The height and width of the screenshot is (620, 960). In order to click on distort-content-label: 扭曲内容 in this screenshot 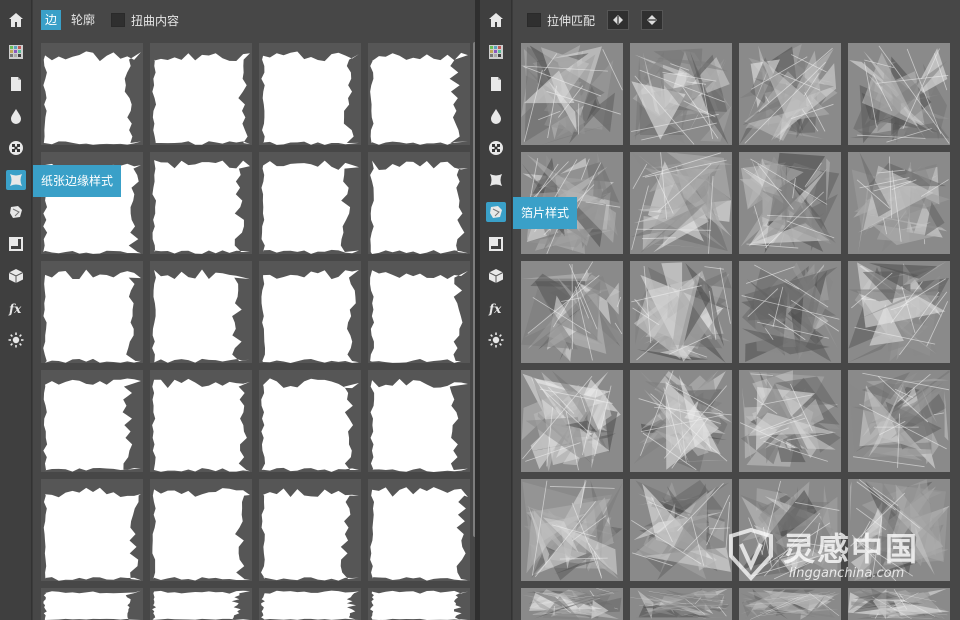, I will do `click(155, 20)`.